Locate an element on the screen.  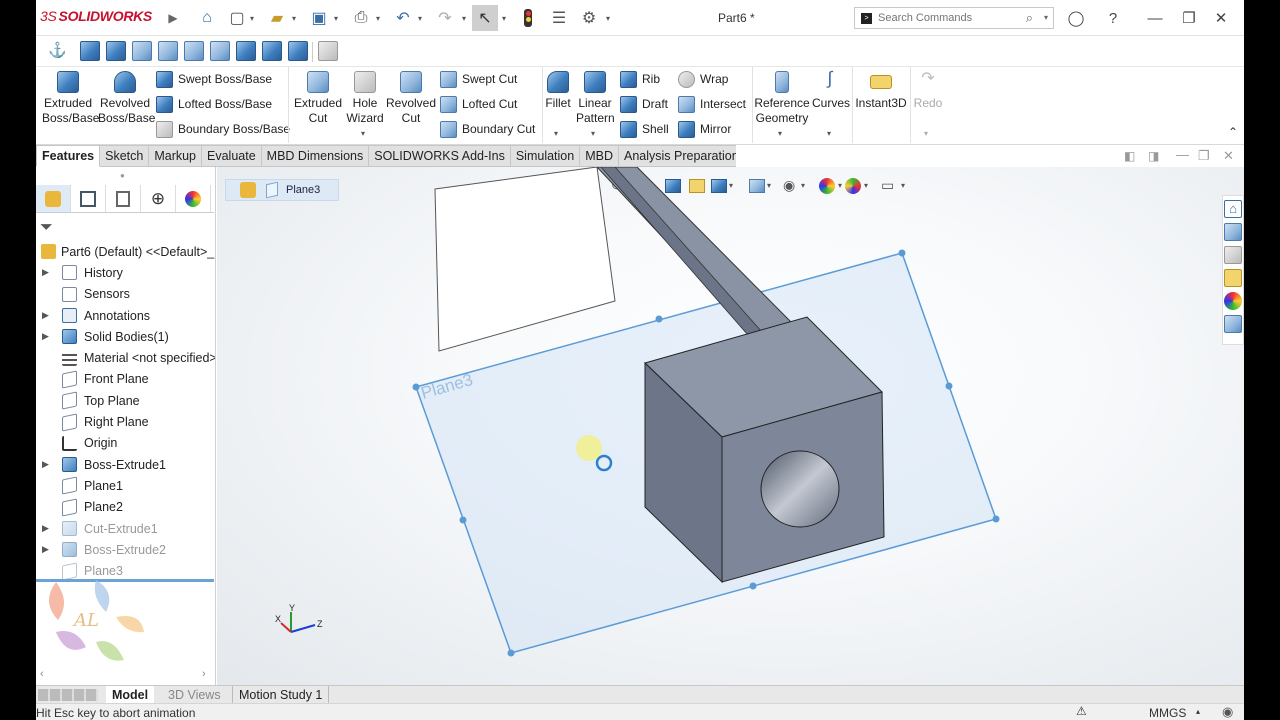
extruded-boss-base-button: Extruded Boss/Base is located at coordinates (70, 98).